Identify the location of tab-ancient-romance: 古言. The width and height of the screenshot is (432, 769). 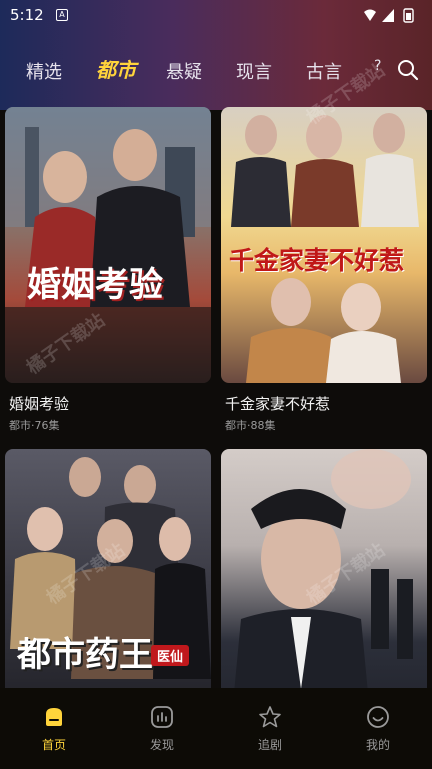
(324, 71).